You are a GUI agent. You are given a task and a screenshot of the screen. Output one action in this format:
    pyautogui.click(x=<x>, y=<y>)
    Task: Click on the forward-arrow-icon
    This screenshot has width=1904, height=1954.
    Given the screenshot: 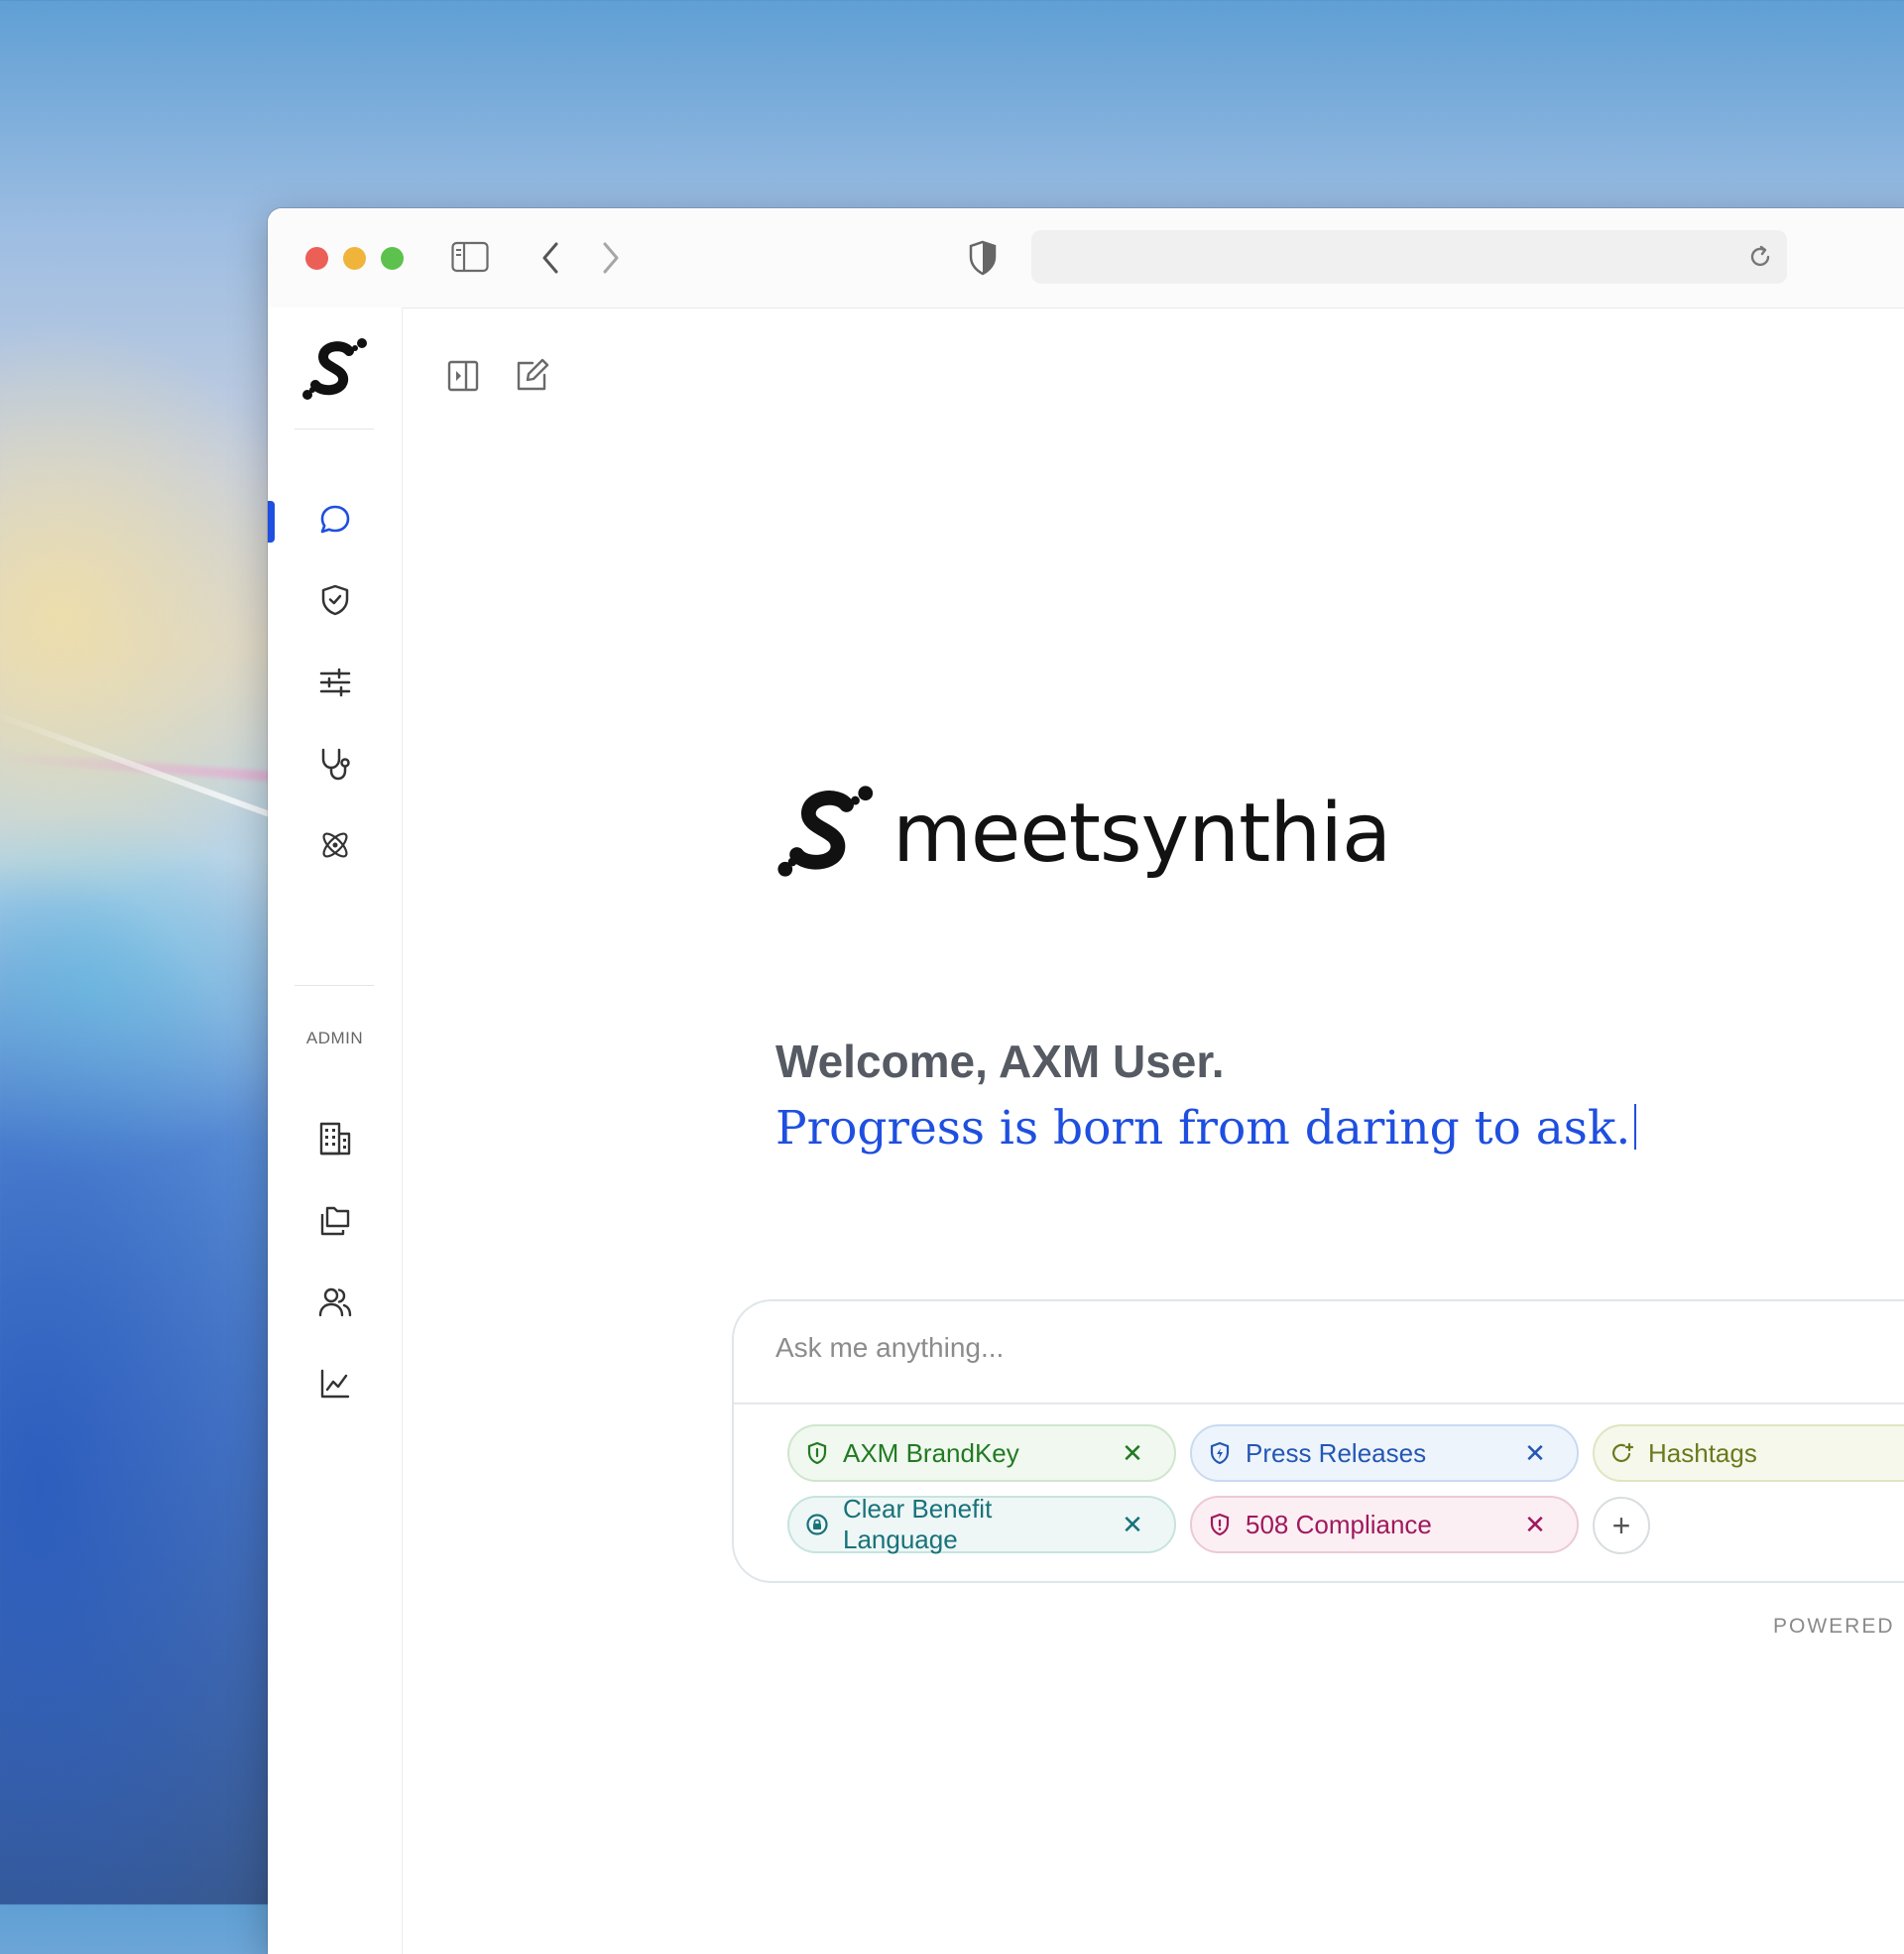 What is the action you would take?
    pyautogui.click(x=611, y=260)
    